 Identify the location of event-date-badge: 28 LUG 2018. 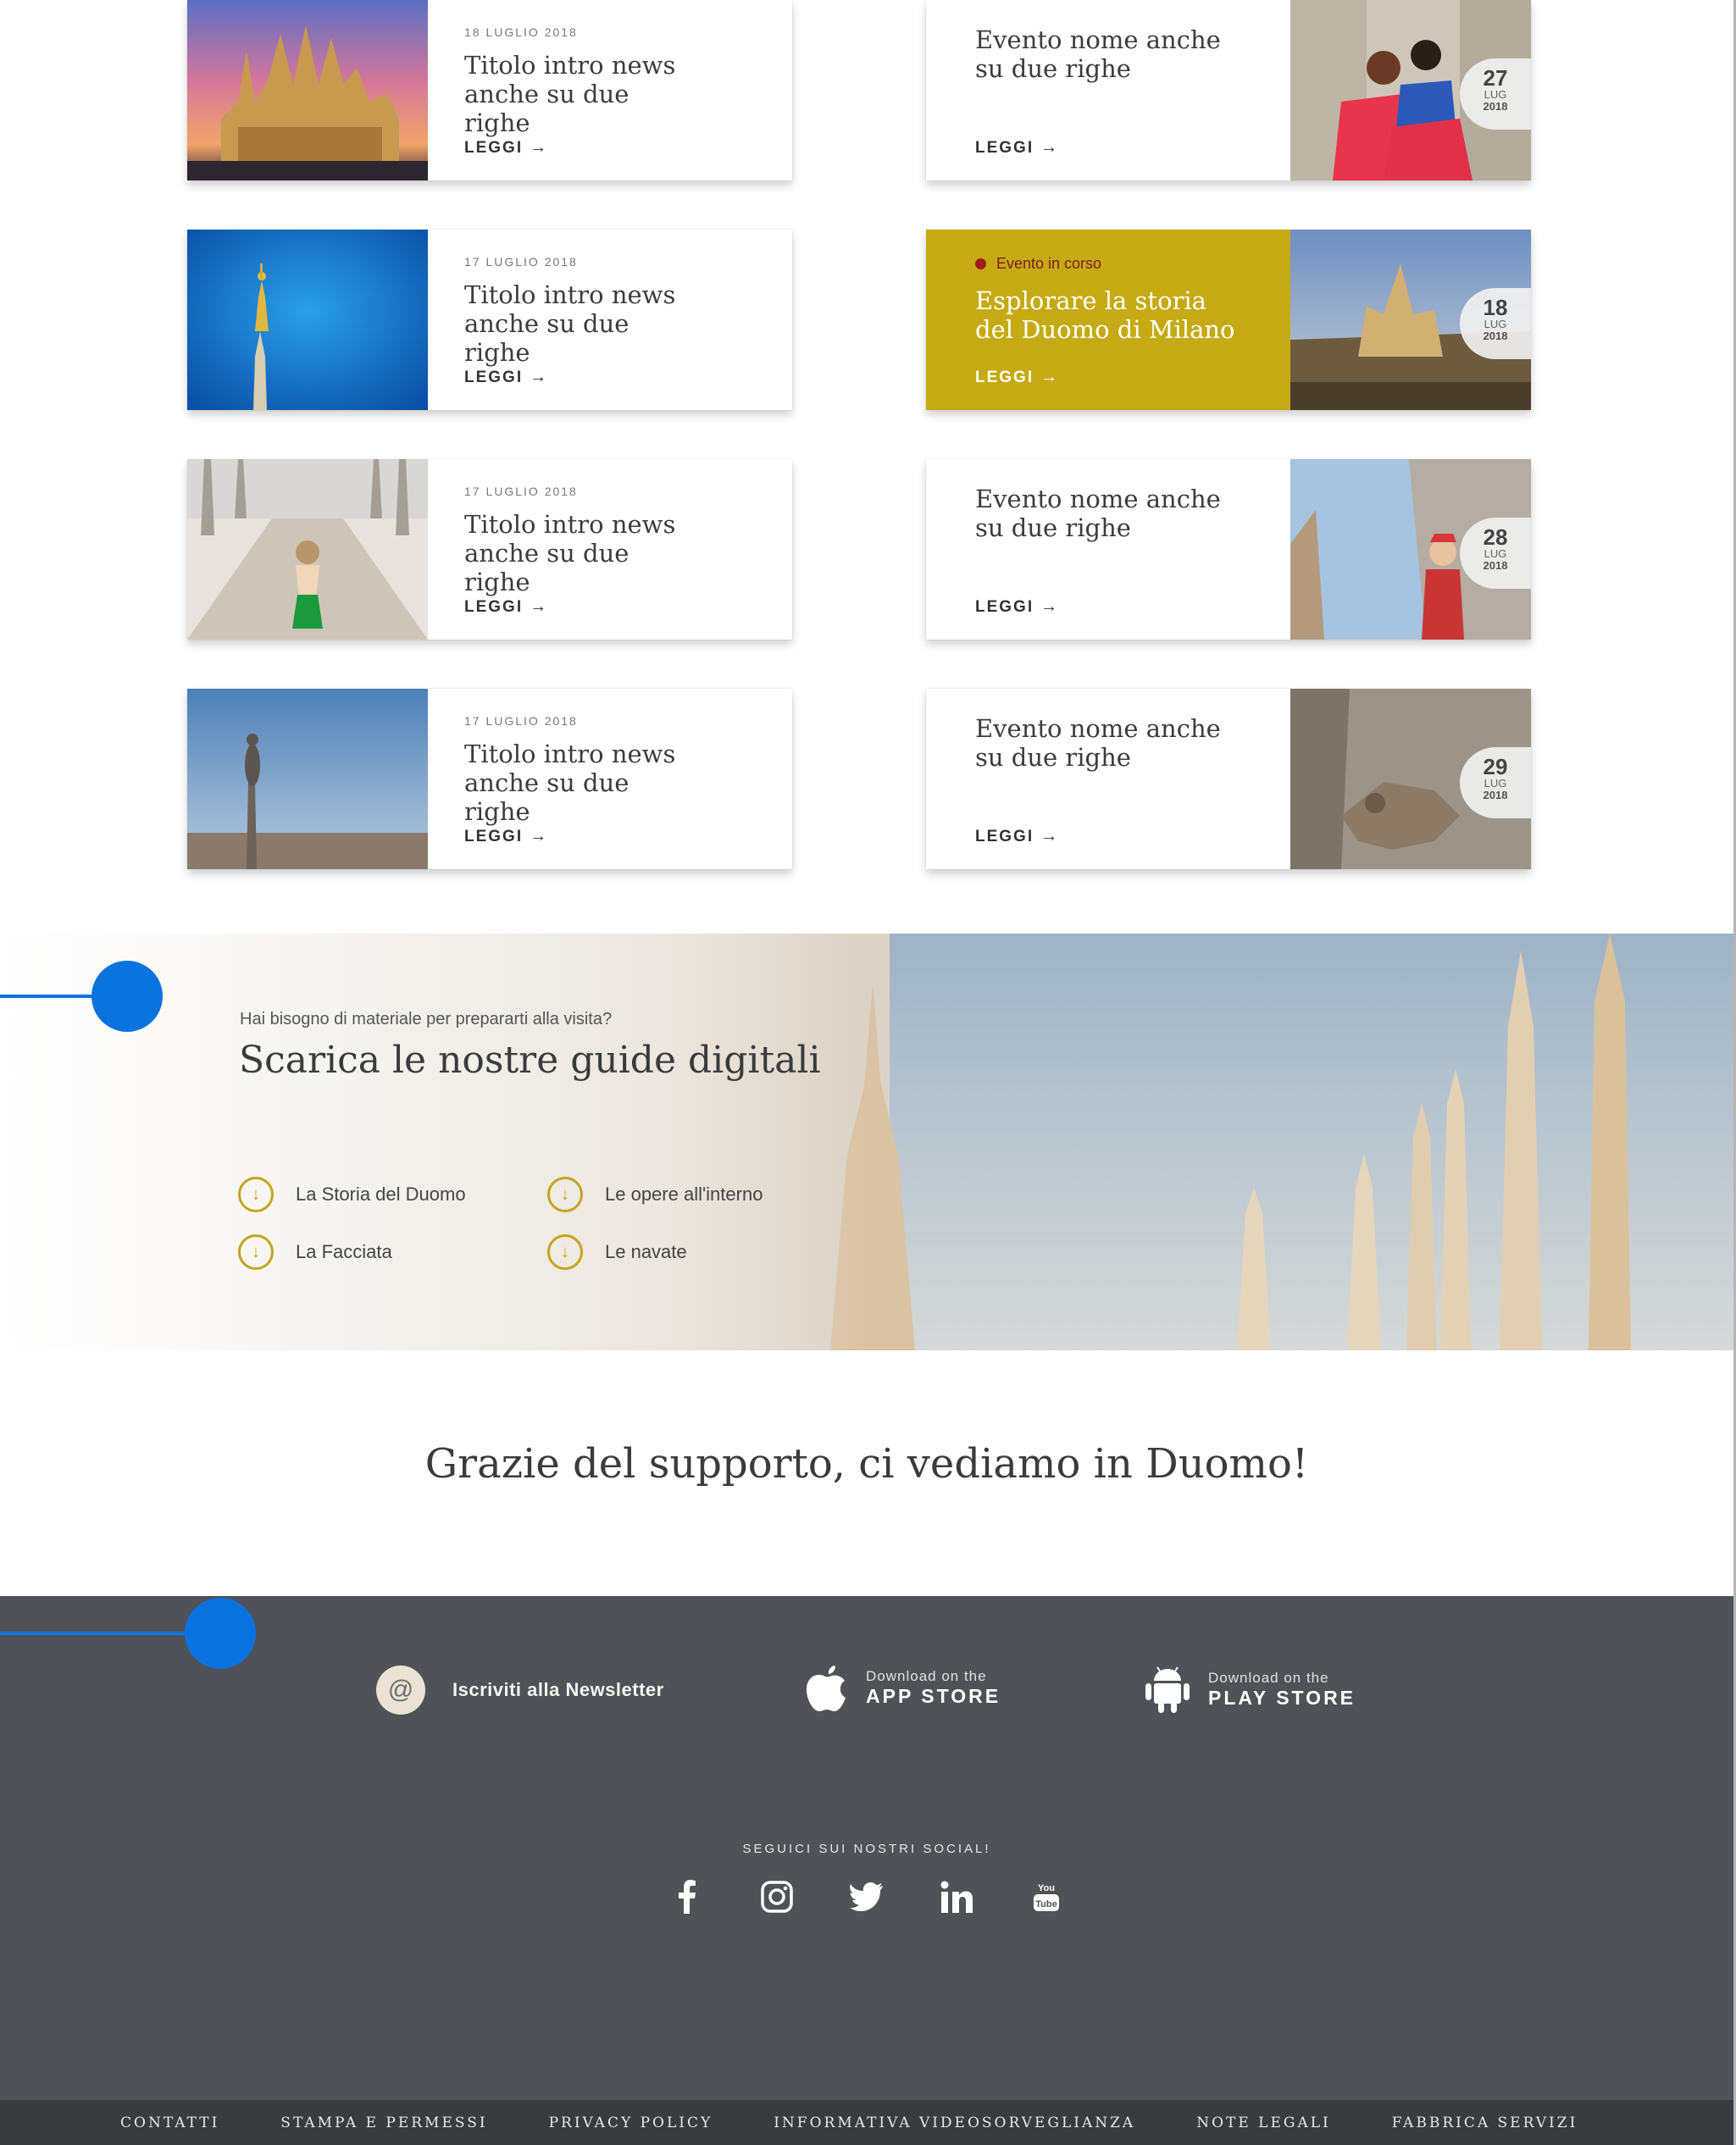
(1495, 553).